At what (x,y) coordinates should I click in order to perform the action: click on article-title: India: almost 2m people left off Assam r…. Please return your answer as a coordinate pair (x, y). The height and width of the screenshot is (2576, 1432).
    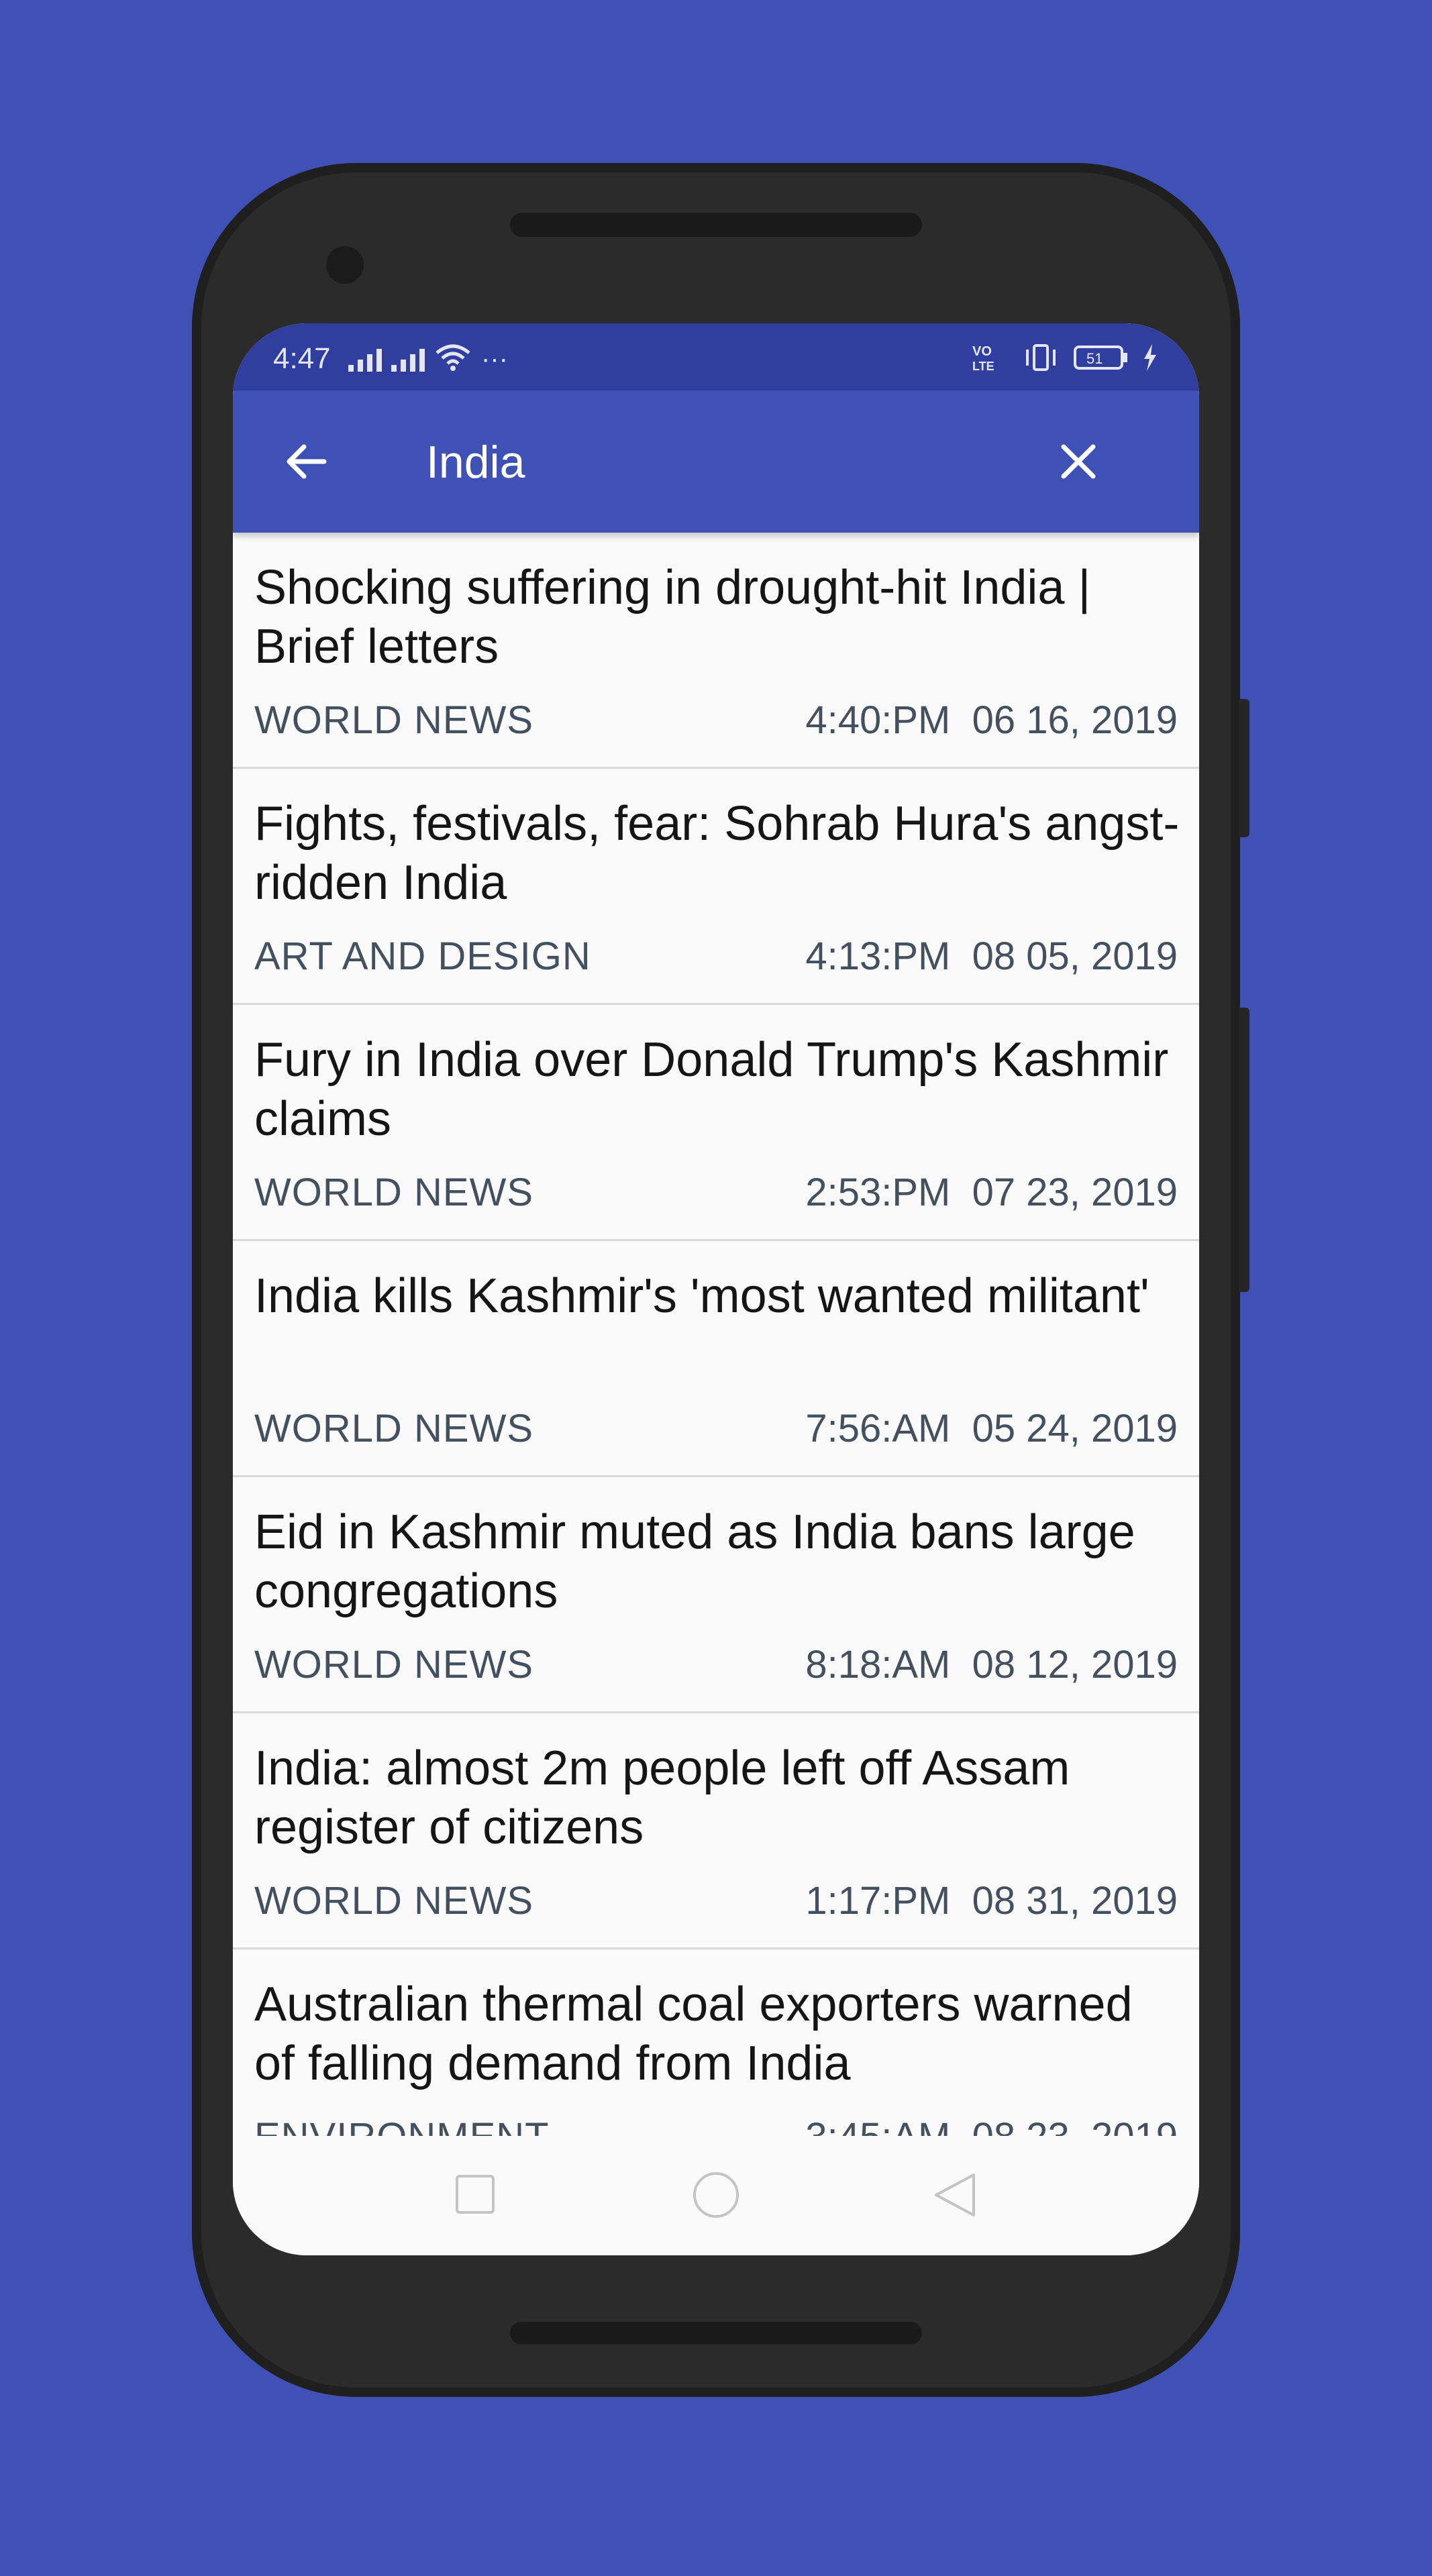
    Looking at the image, I should click on (662, 1797).